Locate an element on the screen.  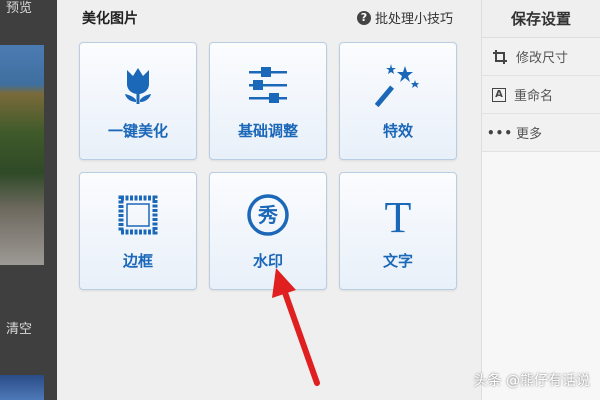
text-icon: T is located at coordinates (398, 215).